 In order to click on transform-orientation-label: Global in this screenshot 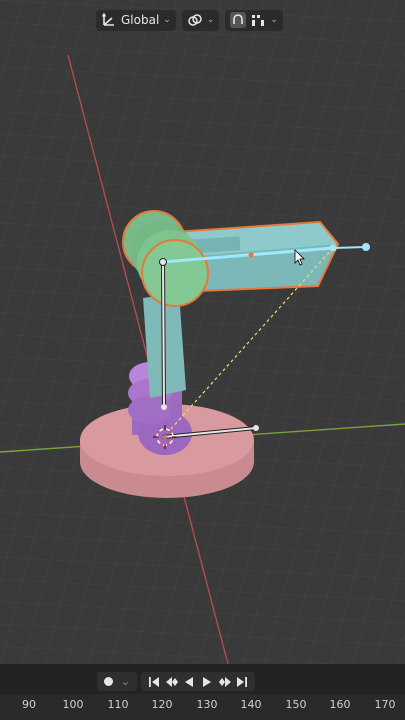, I will do `click(140, 20)`.